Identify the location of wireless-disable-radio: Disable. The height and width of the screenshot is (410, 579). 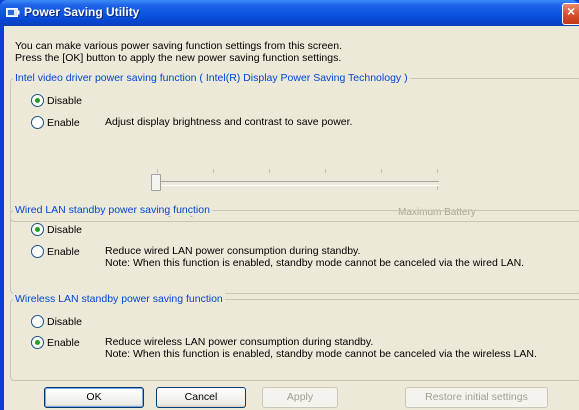
(56, 321).